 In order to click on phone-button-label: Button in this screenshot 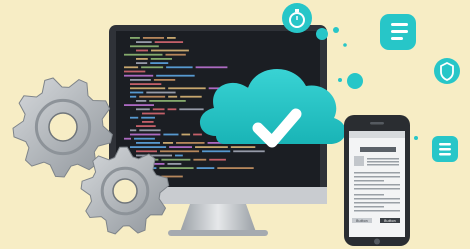, I will do `click(390, 221)`.